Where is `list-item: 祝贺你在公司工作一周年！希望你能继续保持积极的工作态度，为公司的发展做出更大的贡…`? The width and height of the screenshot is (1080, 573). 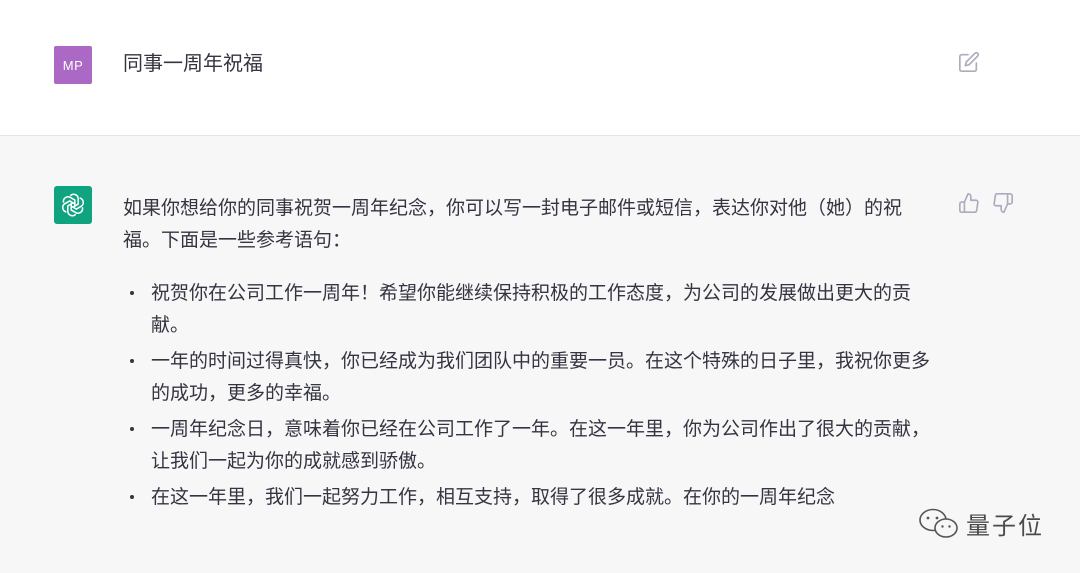 list-item: 祝贺你在公司工作一周年！希望你能继续保持积极的工作态度，为公司的发展做出更大的贡… is located at coordinates (534, 309).